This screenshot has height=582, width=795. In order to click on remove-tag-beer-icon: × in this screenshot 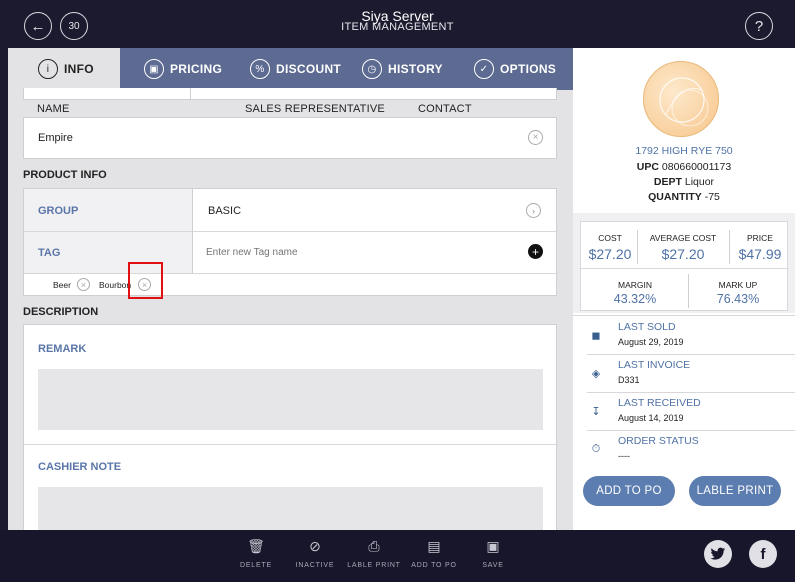, I will do `click(83, 284)`.